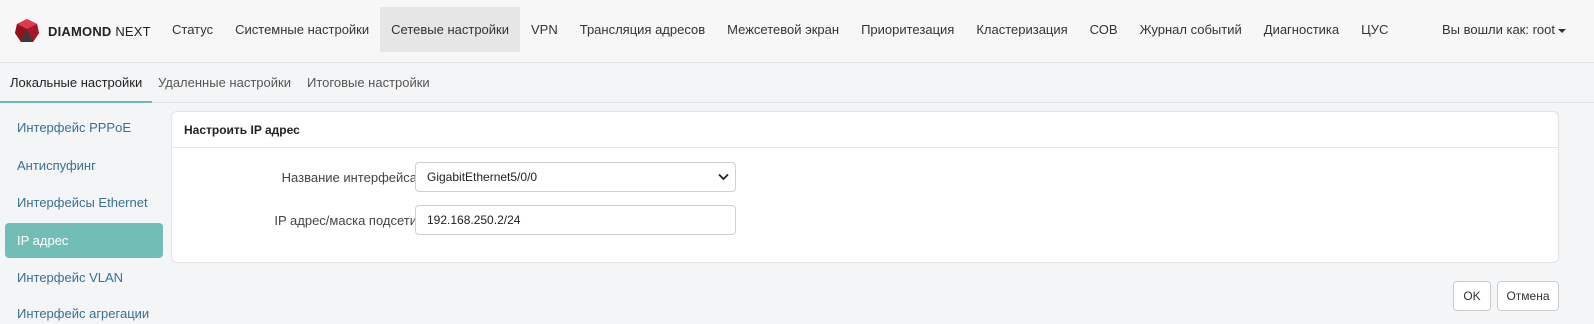 This screenshot has height=324, width=1594. Describe the element at coordinates (1374, 29) in the screenshot. I see `nav-item-cus: ЦУС` at that location.